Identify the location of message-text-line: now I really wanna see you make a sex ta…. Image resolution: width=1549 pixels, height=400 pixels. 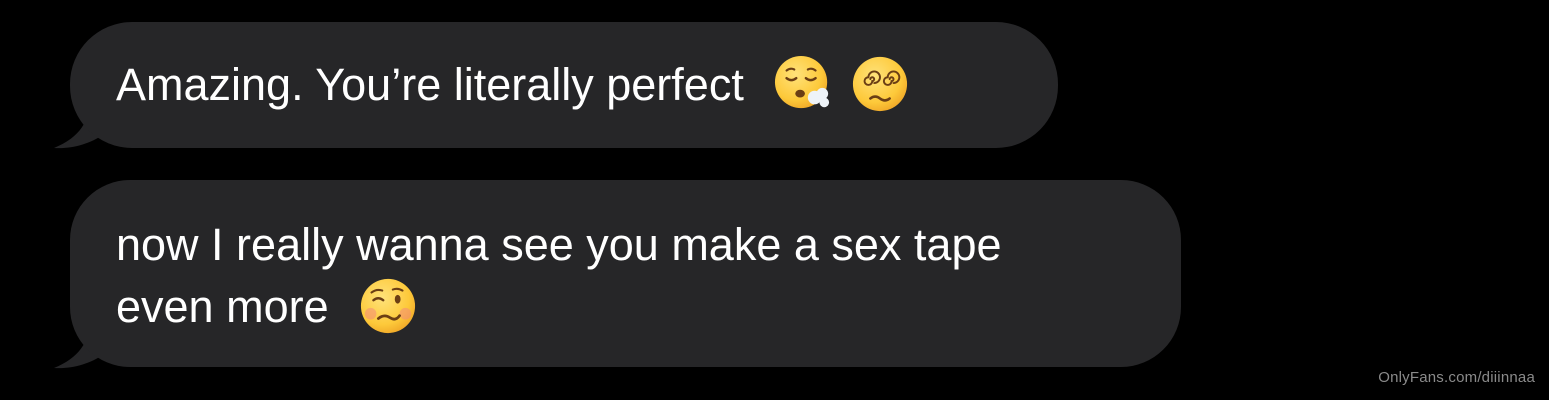
(559, 245).